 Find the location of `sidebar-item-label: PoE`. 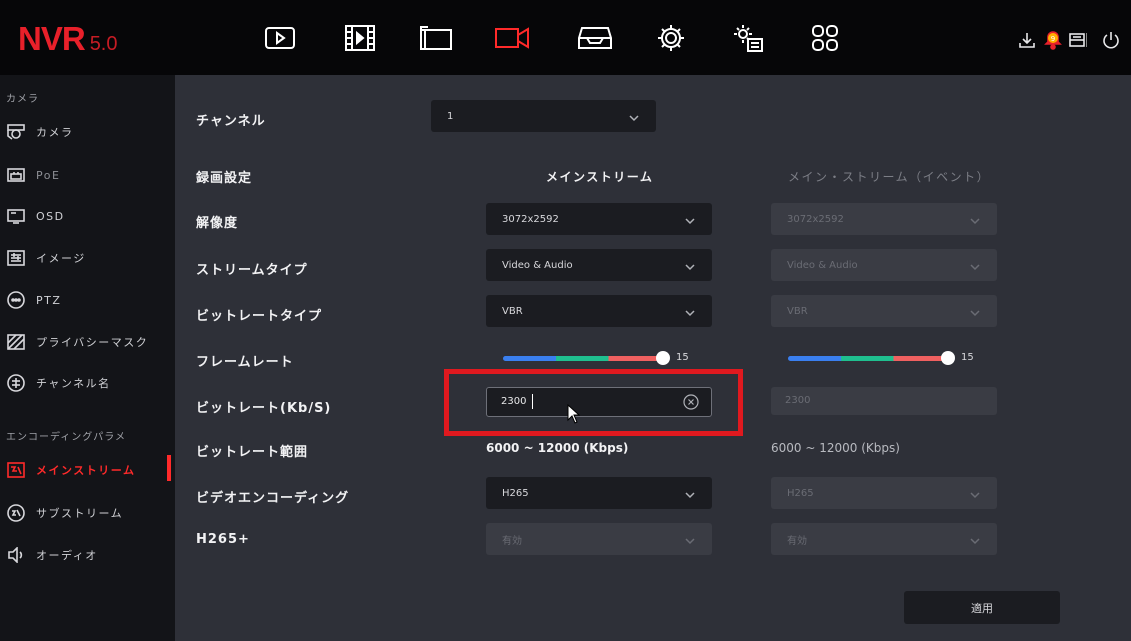

sidebar-item-label: PoE is located at coordinates (48, 175).